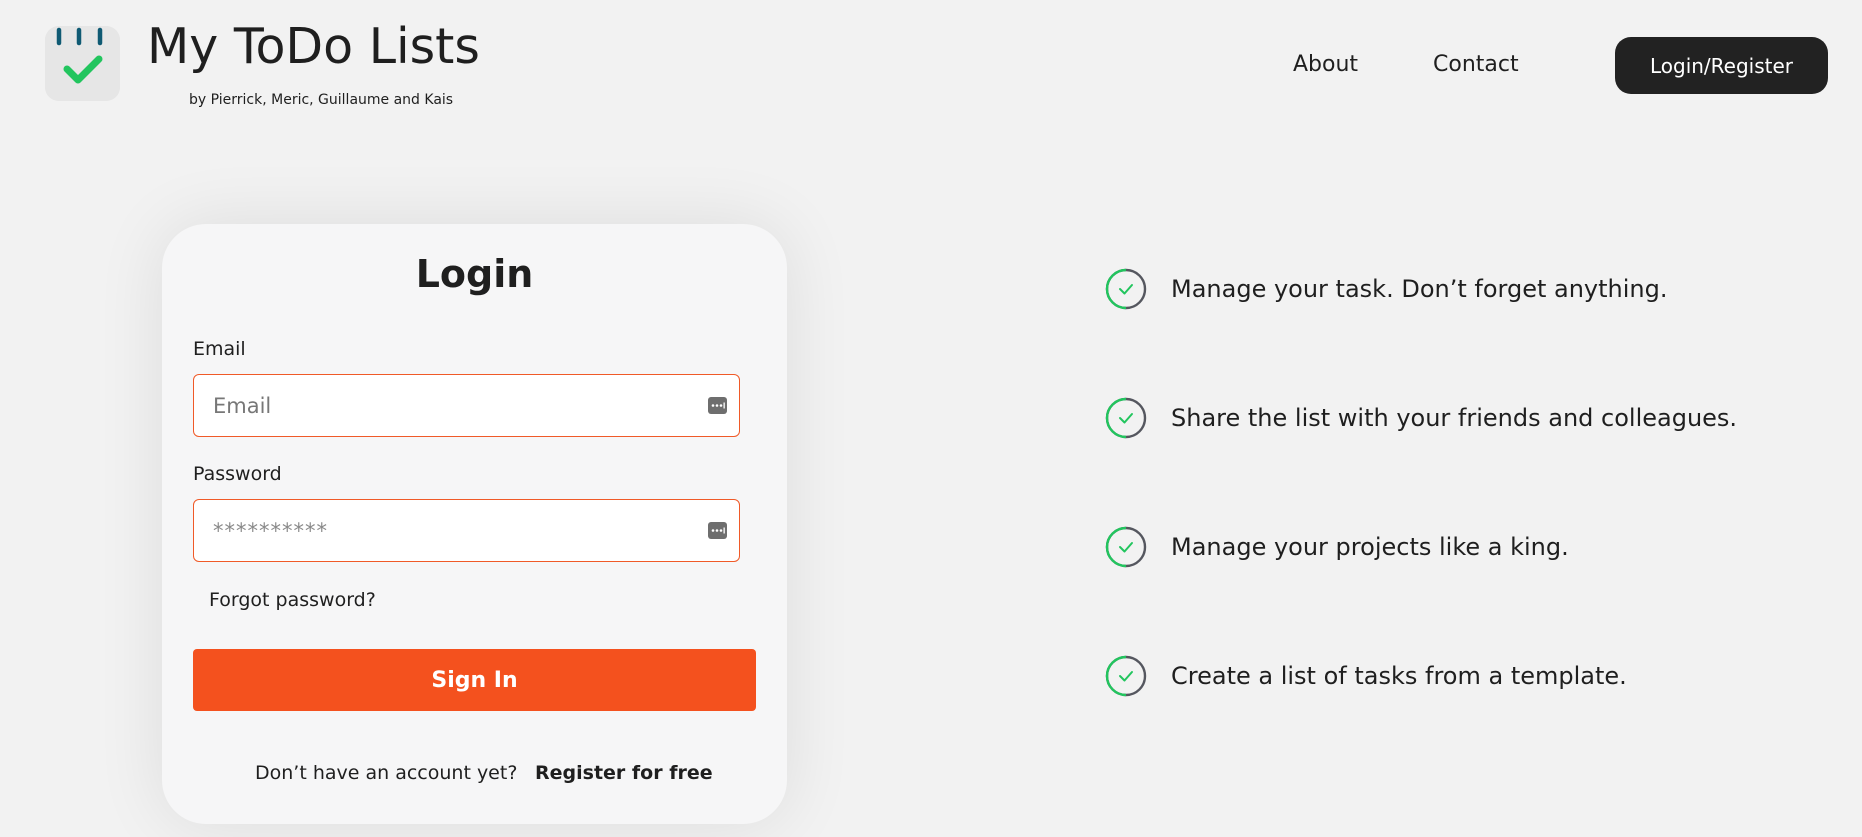 Image resolution: width=1862 pixels, height=837 pixels. I want to click on email-field-wrapper, so click(466, 405).